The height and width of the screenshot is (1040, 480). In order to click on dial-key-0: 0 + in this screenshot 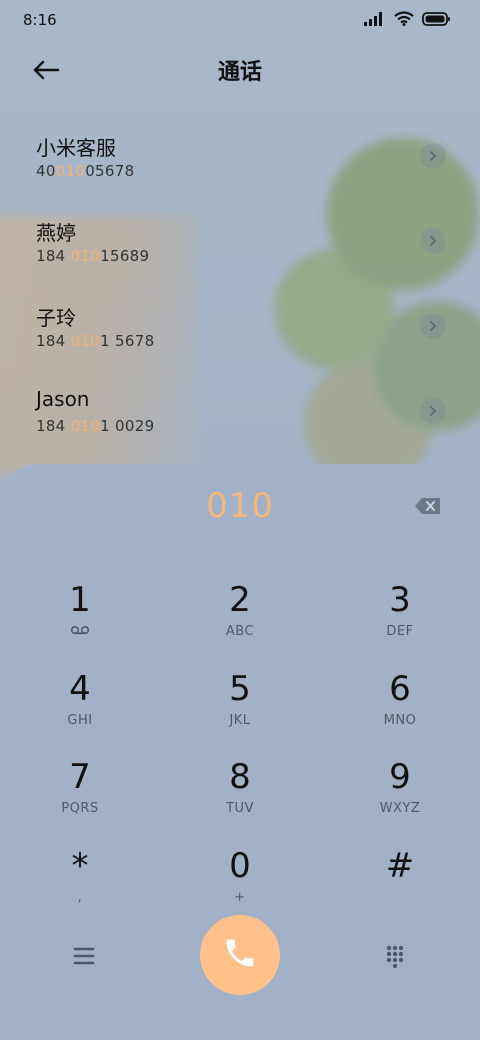, I will do `click(240, 884)`.